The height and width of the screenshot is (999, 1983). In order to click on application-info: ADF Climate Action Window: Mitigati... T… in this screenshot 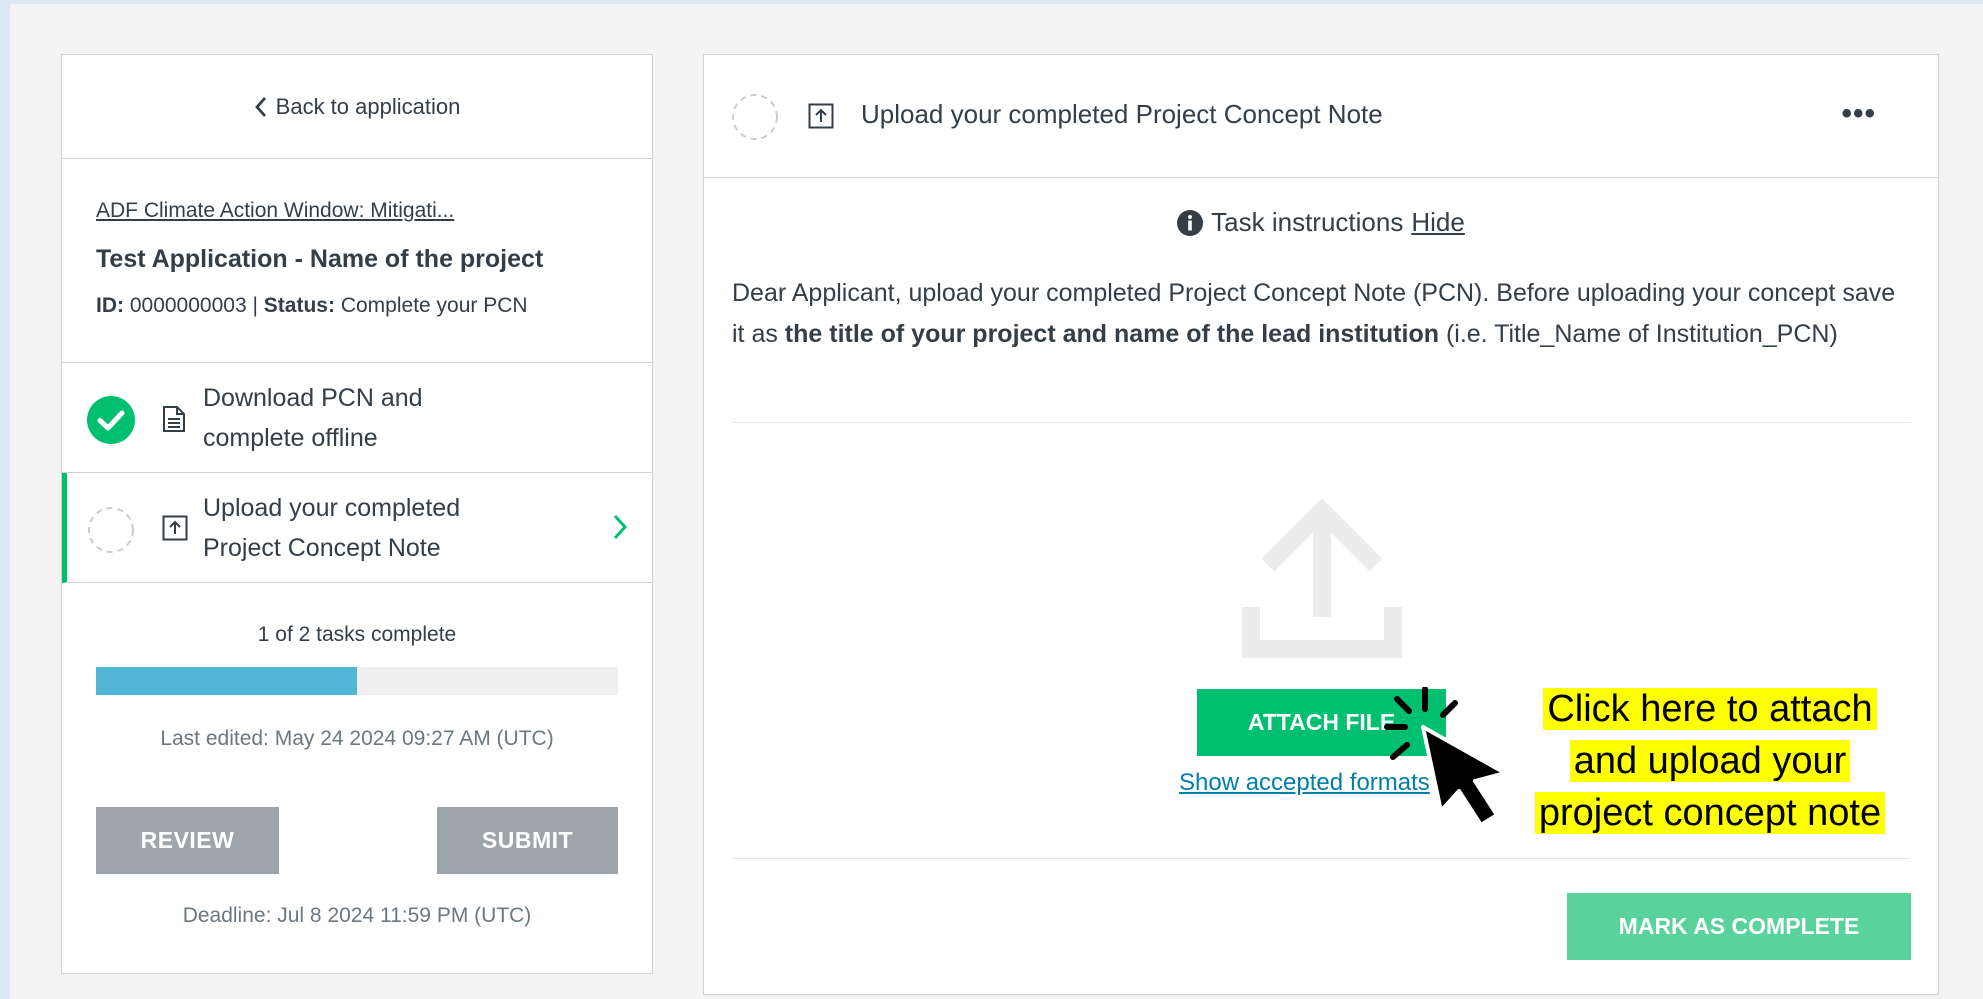, I will do `click(357, 261)`.